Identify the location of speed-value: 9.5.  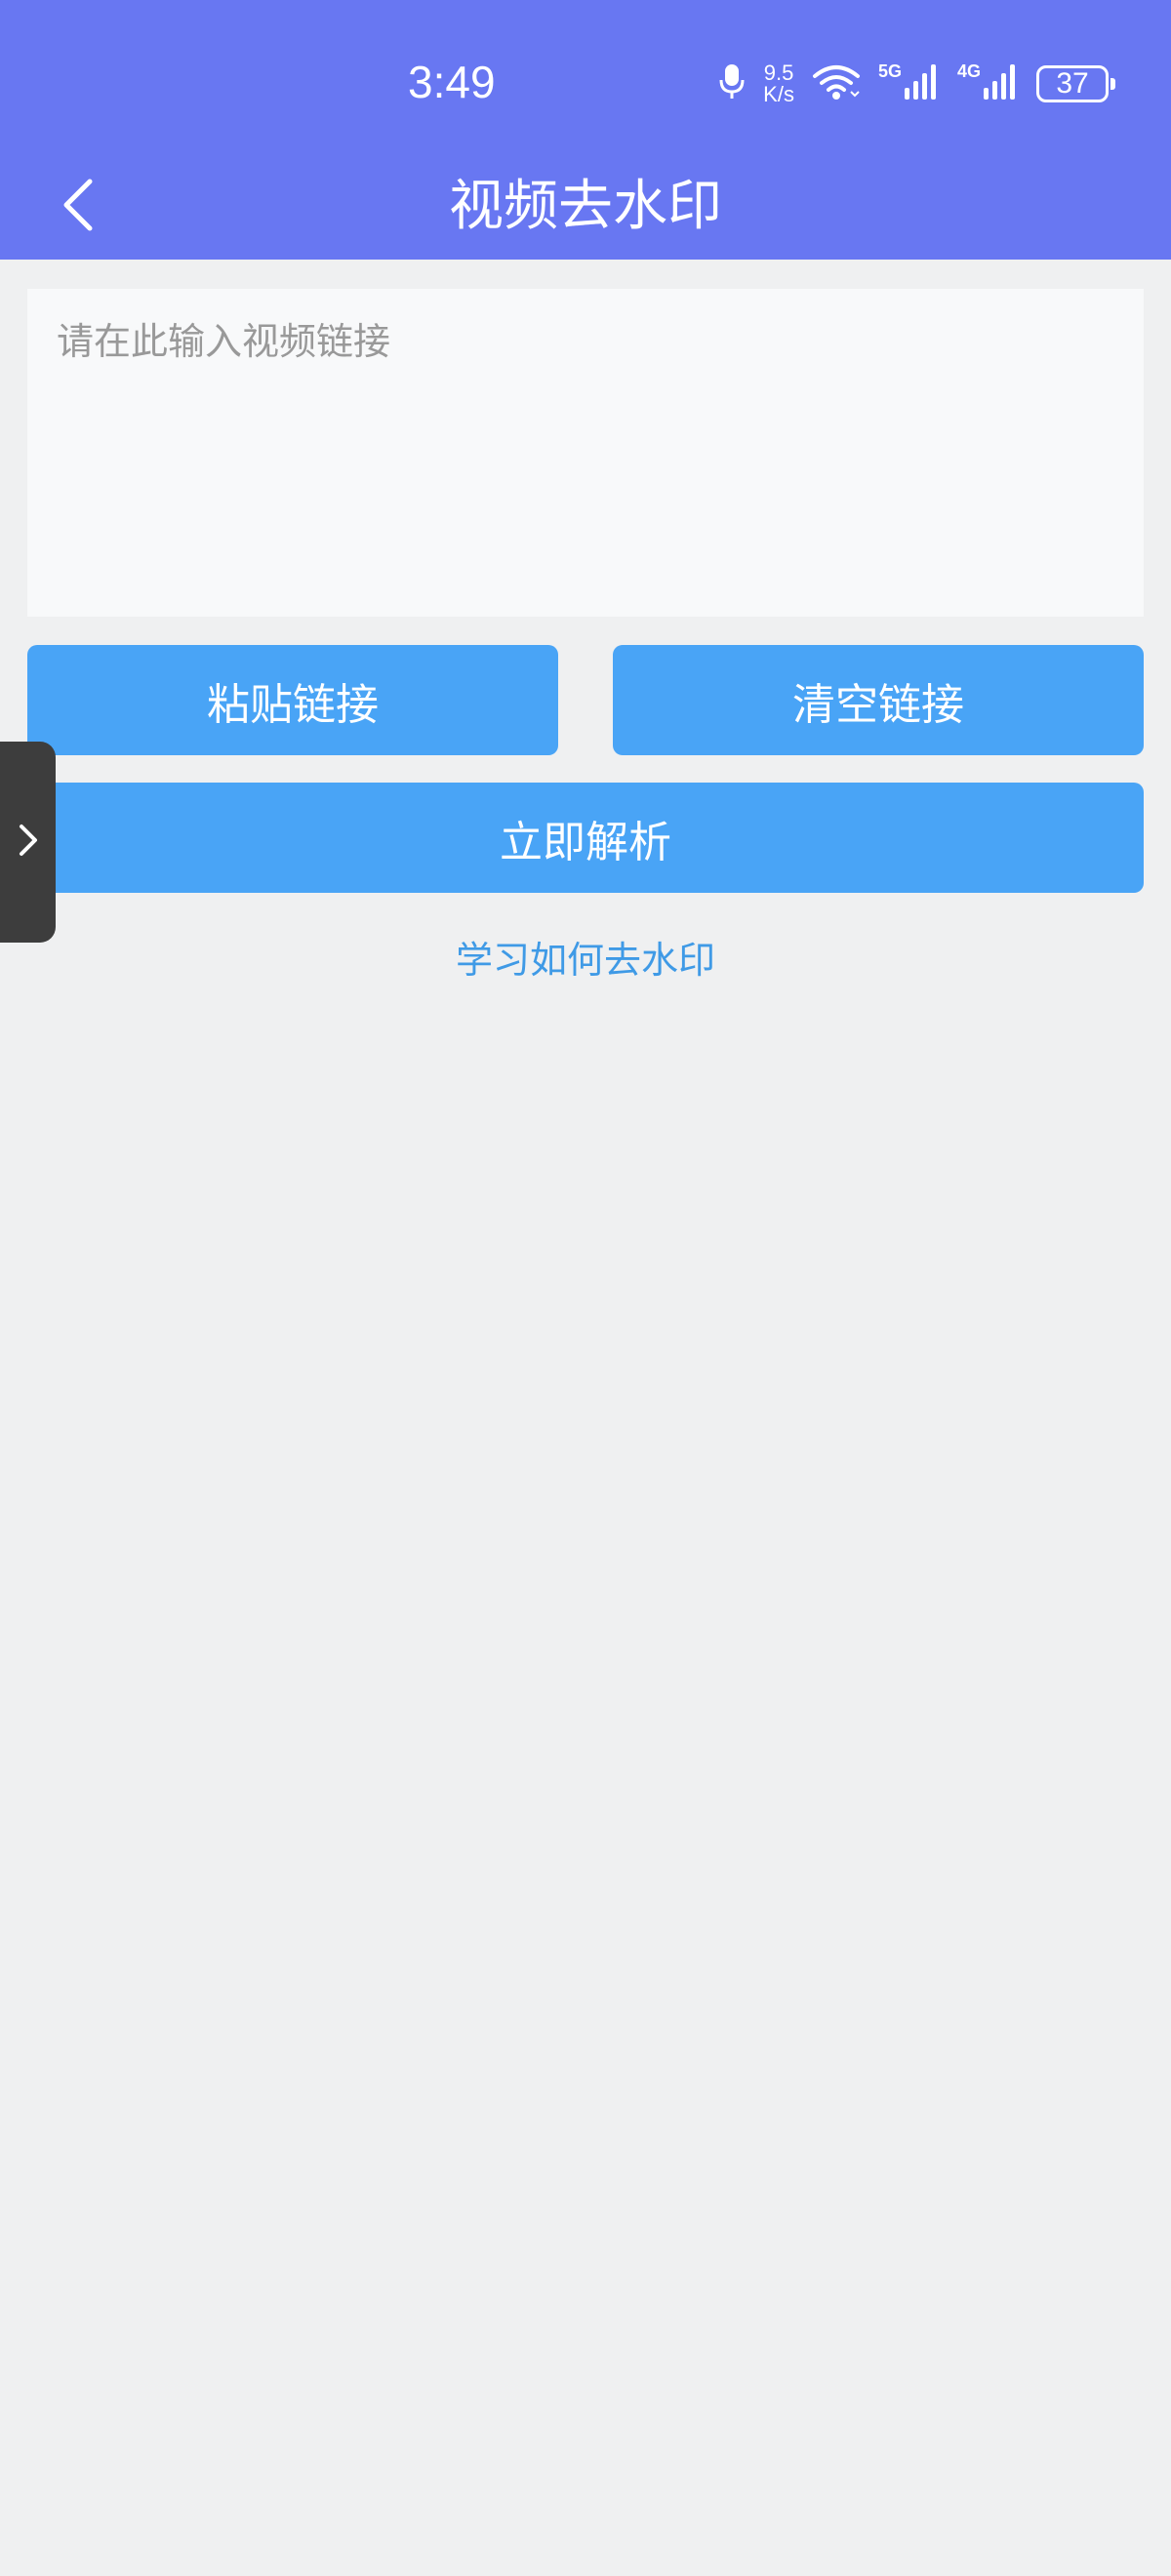
(778, 72).